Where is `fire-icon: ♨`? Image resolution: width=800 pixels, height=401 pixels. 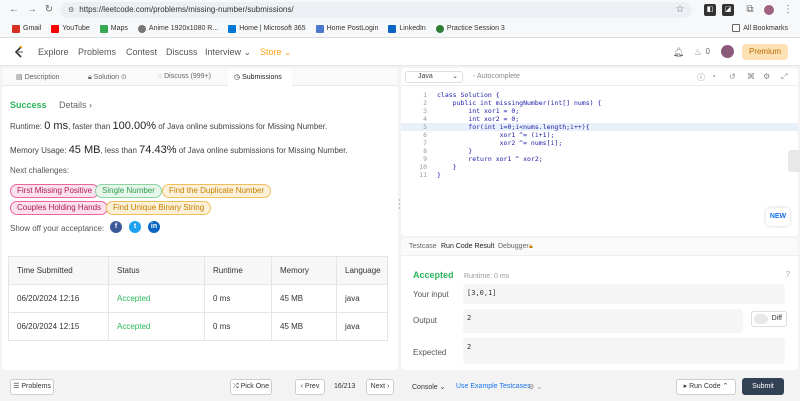
fire-icon: ♨ is located at coordinates (698, 52).